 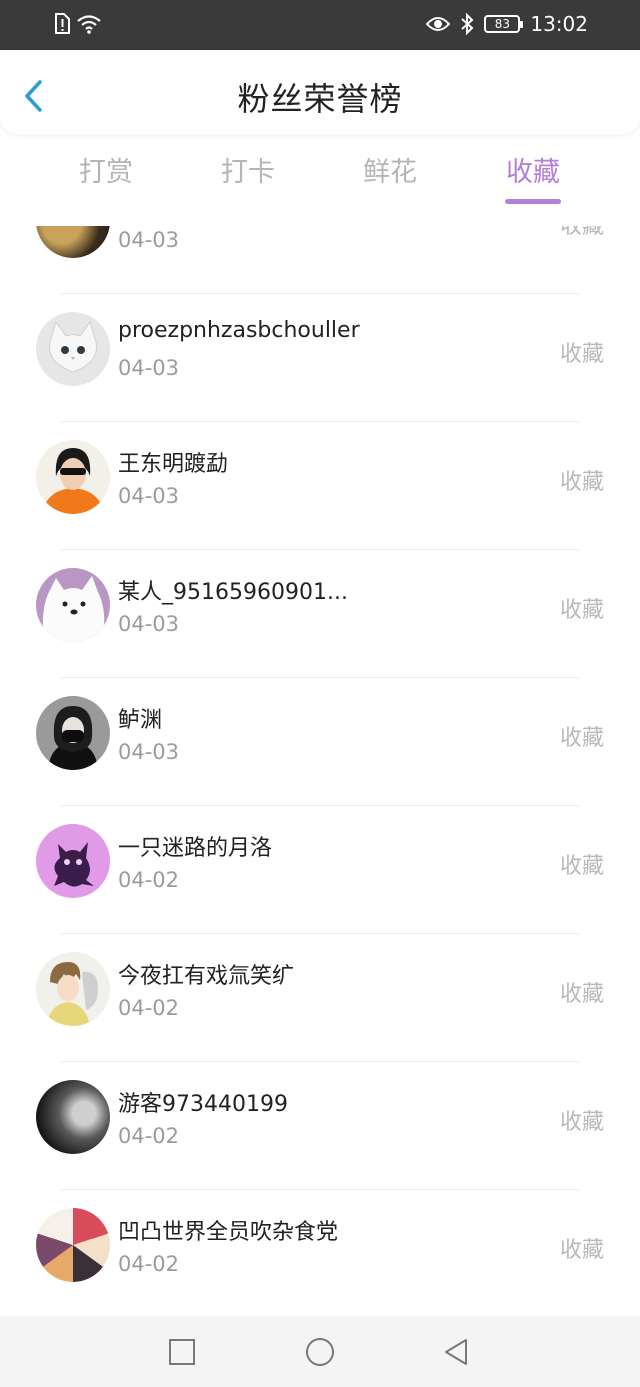 I want to click on user-name: 今夜扛有戏氚笑纩, so click(x=206, y=976).